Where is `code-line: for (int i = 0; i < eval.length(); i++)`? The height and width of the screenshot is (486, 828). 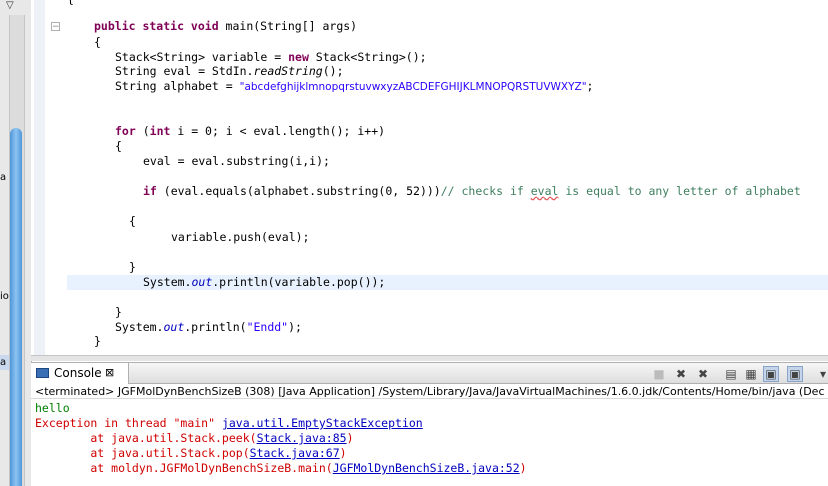
code-line: for (int i = 0; i < eval.length(); i++) is located at coordinates (250, 131).